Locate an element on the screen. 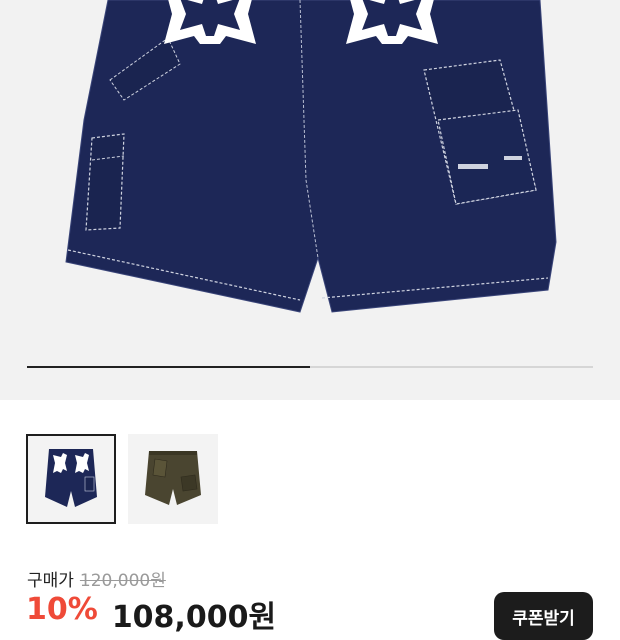 The width and height of the screenshot is (620, 640). original-price: 120,000원 is located at coordinates (122, 581).